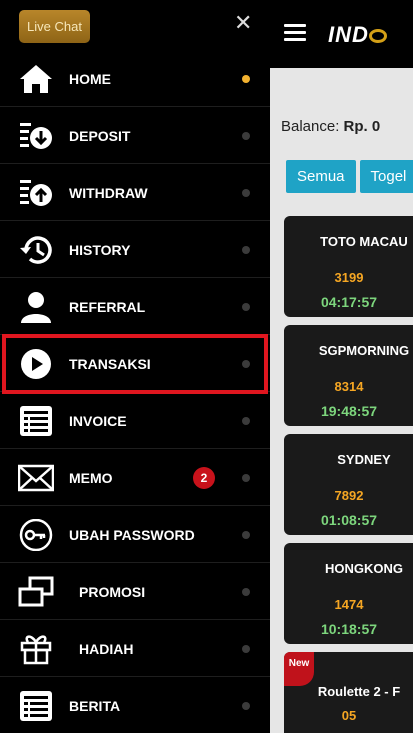 The image size is (413, 733). Describe the element at coordinates (364, 459) in the screenshot. I see `market-name: SYDNEY` at that location.